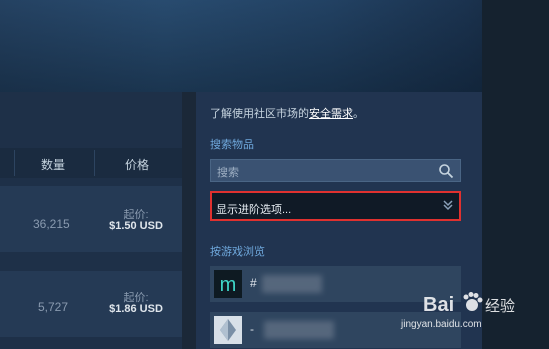 This screenshot has width=549, height=349. I want to click on row-quantity: 5,727, so click(53, 307).